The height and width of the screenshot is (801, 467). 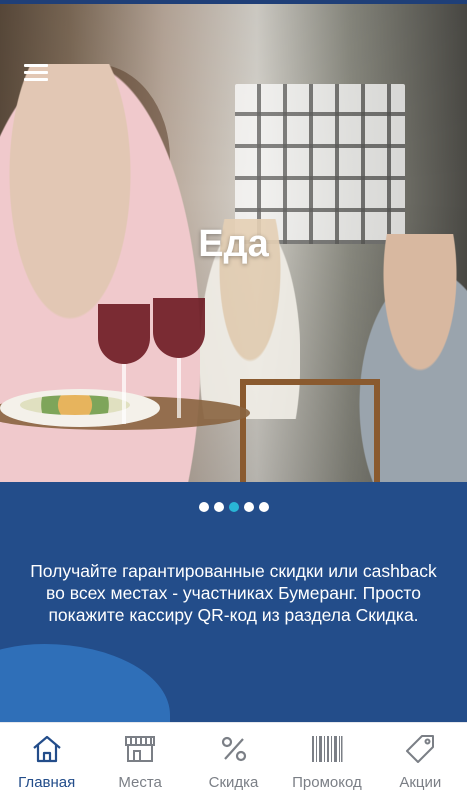 What do you see at coordinates (85, 683) in the screenshot?
I see `decorative-blob` at bounding box center [85, 683].